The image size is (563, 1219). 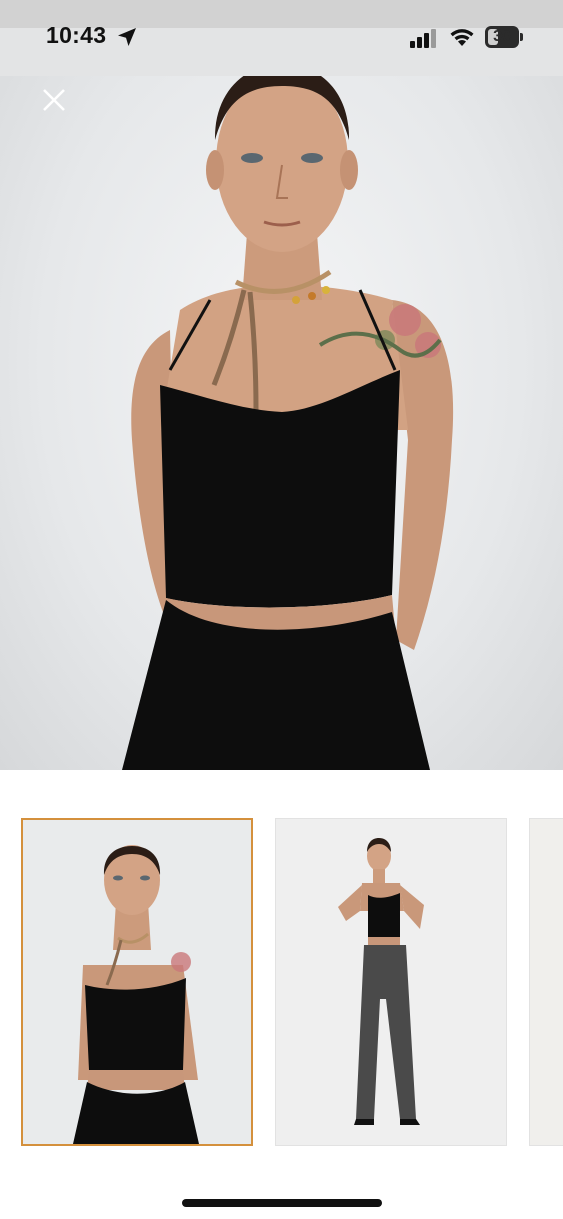 I want to click on thumbnail-1-image, so click(x=137, y=982).